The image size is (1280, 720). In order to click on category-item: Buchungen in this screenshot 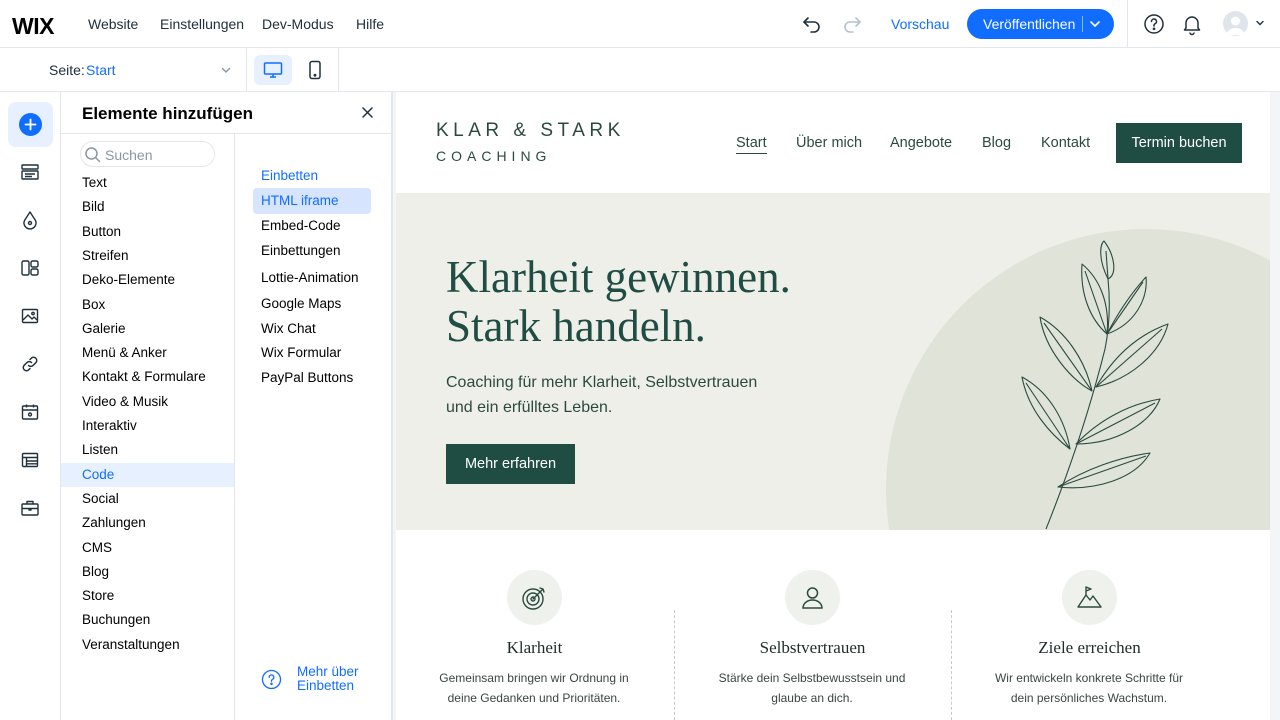, I will do `click(147, 620)`.